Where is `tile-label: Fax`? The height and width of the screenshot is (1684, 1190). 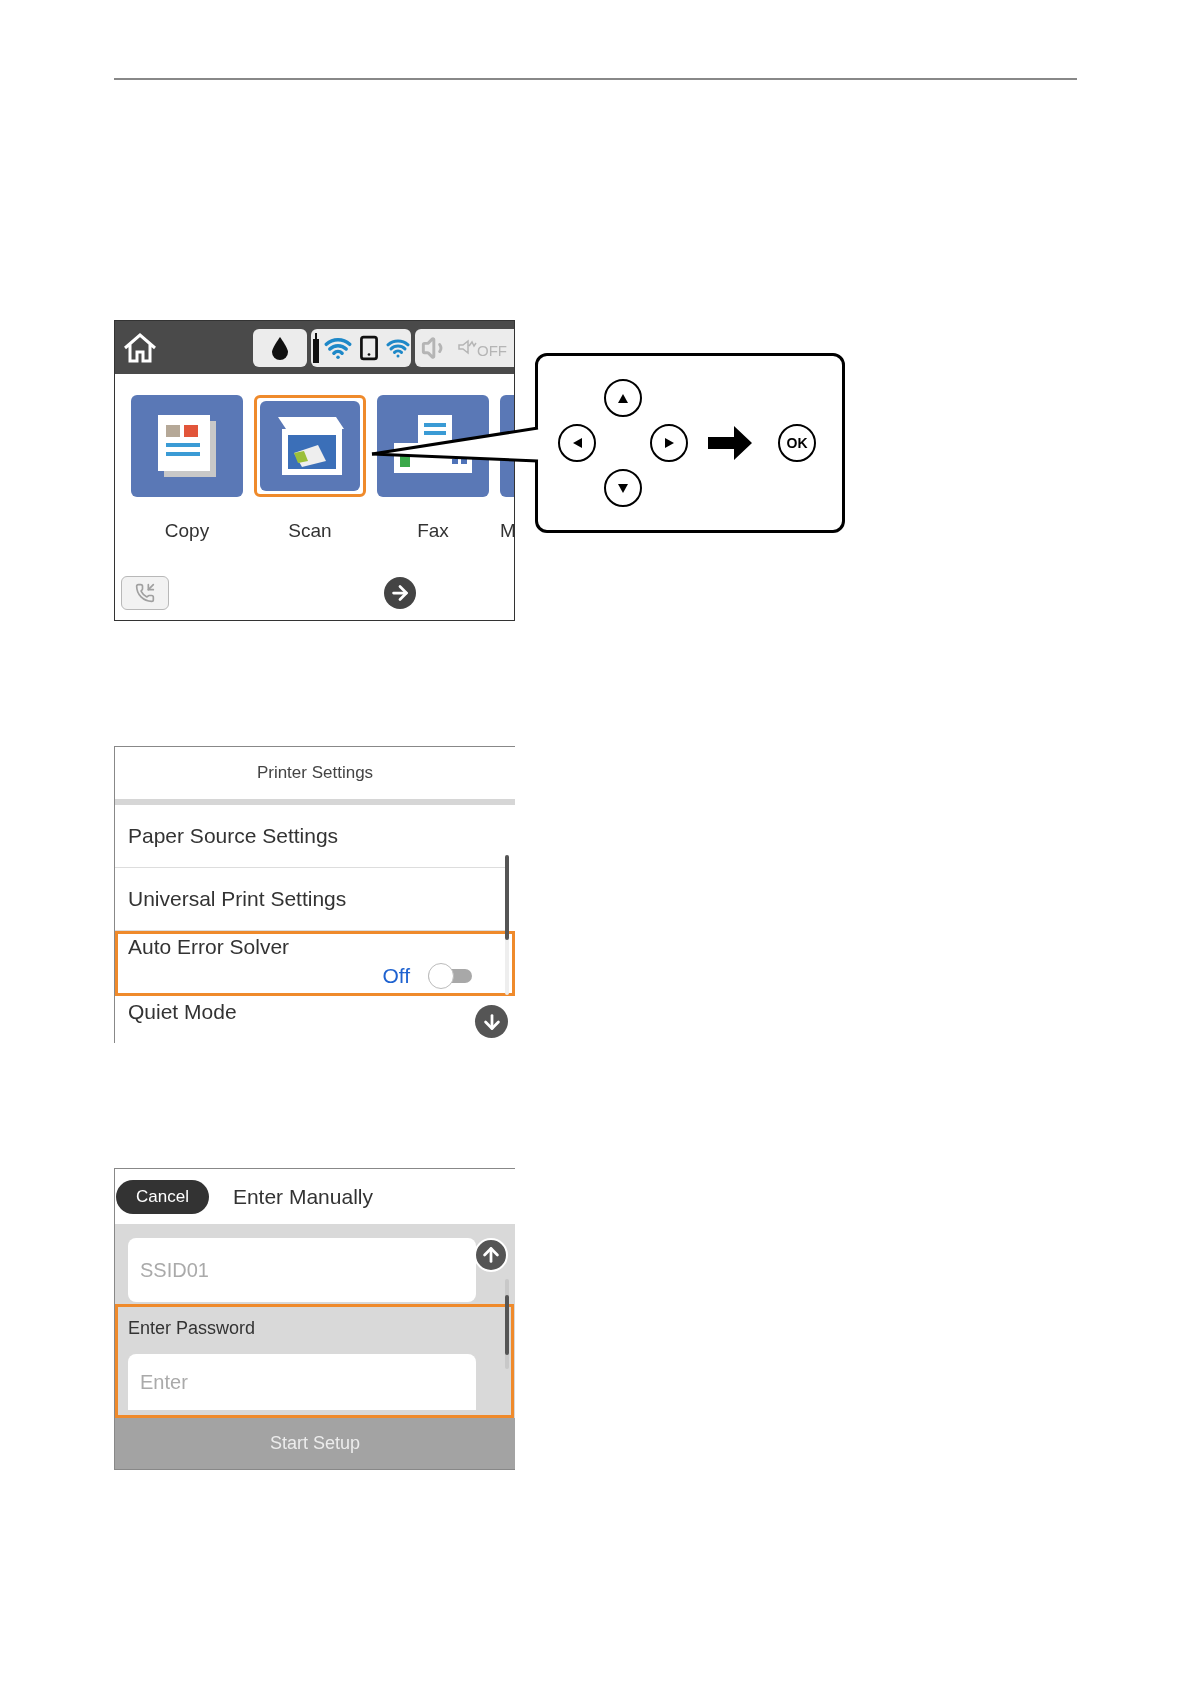
tile-label: Fax is located at coordinates (433, 531).